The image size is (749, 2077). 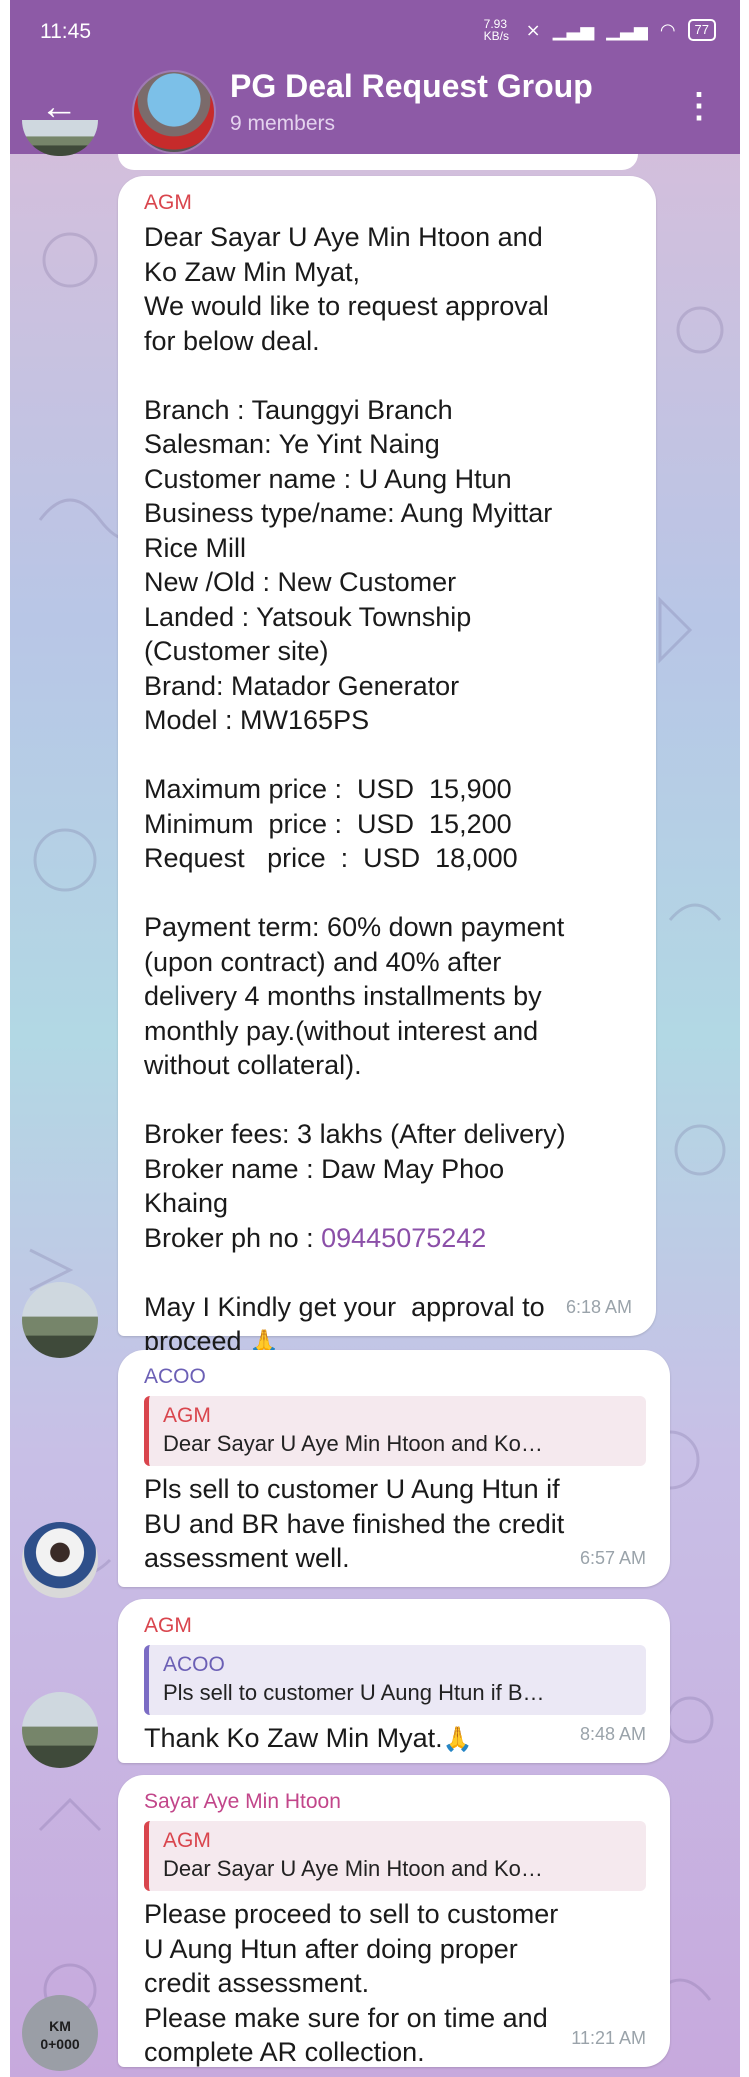 What do you see at coordinates (375, 108) in the screenshot?
I see `chat-header: ← PG Deal Request Group 9 members ⋮` at bounding box center [375, 108].